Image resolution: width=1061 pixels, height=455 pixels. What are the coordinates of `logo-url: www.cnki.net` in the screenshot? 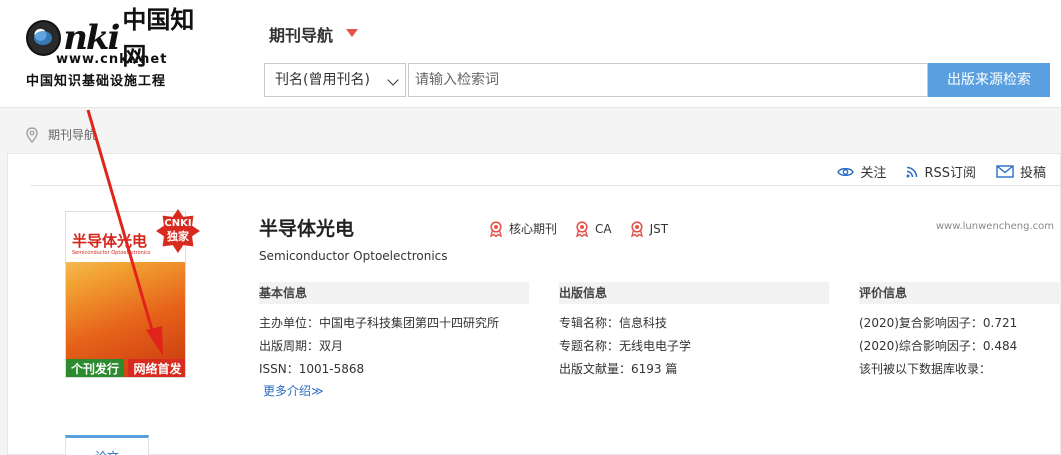 It's located at (112, 59).